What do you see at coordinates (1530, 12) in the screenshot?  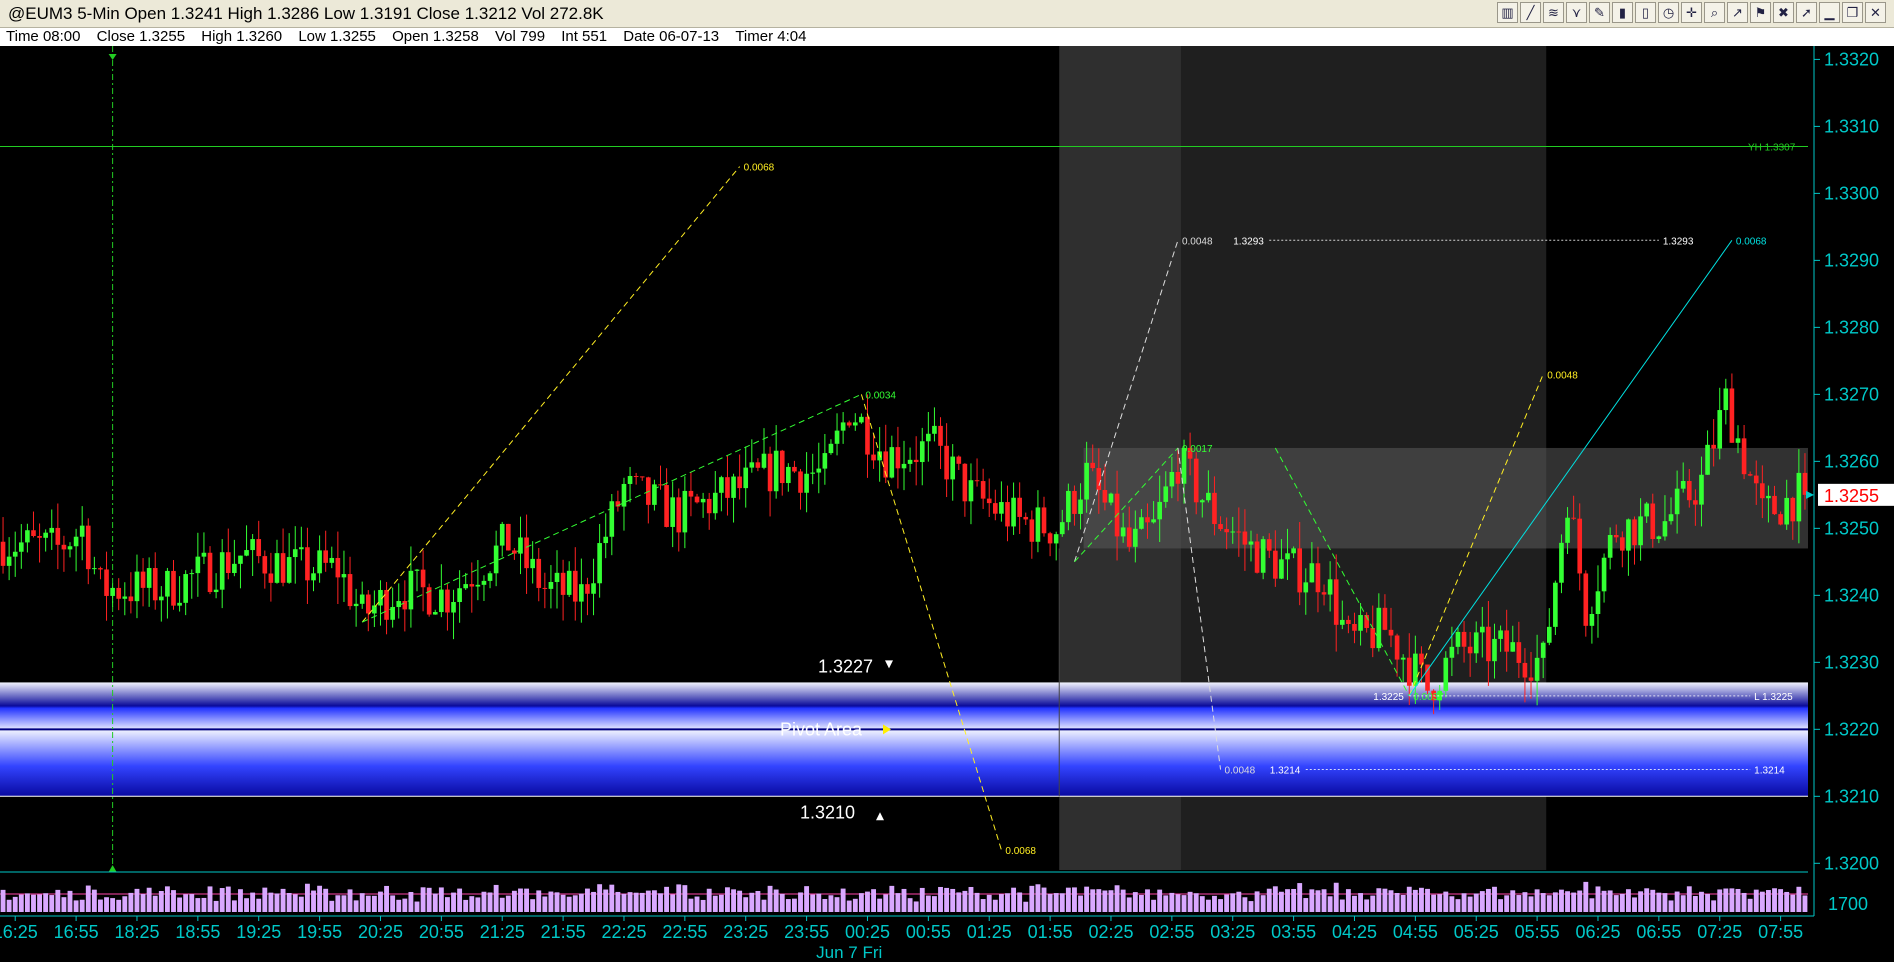 I see `line-icon: ╱` at bounding box center [1530, 12].